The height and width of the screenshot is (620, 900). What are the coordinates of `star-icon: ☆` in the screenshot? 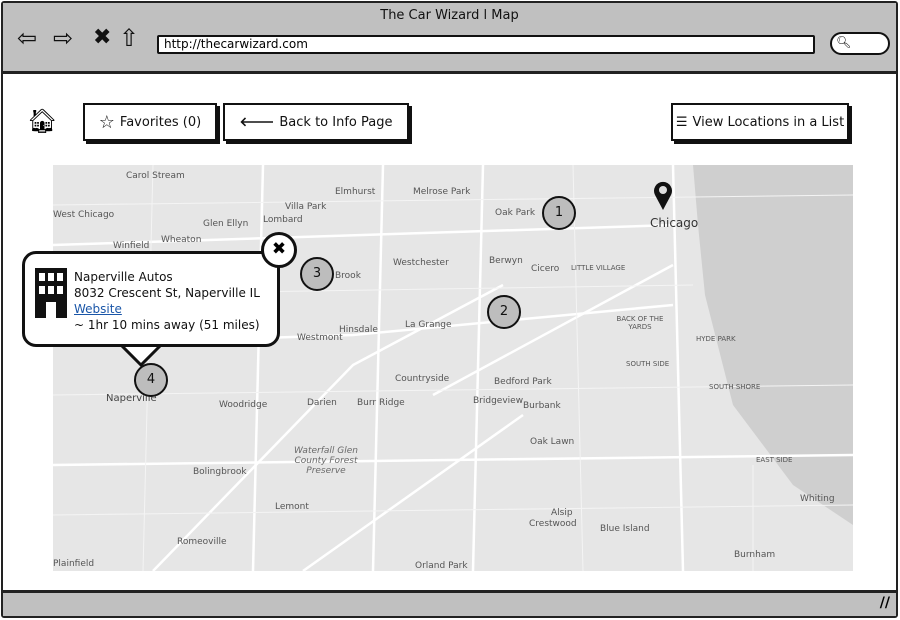 It's located at (106, 122).